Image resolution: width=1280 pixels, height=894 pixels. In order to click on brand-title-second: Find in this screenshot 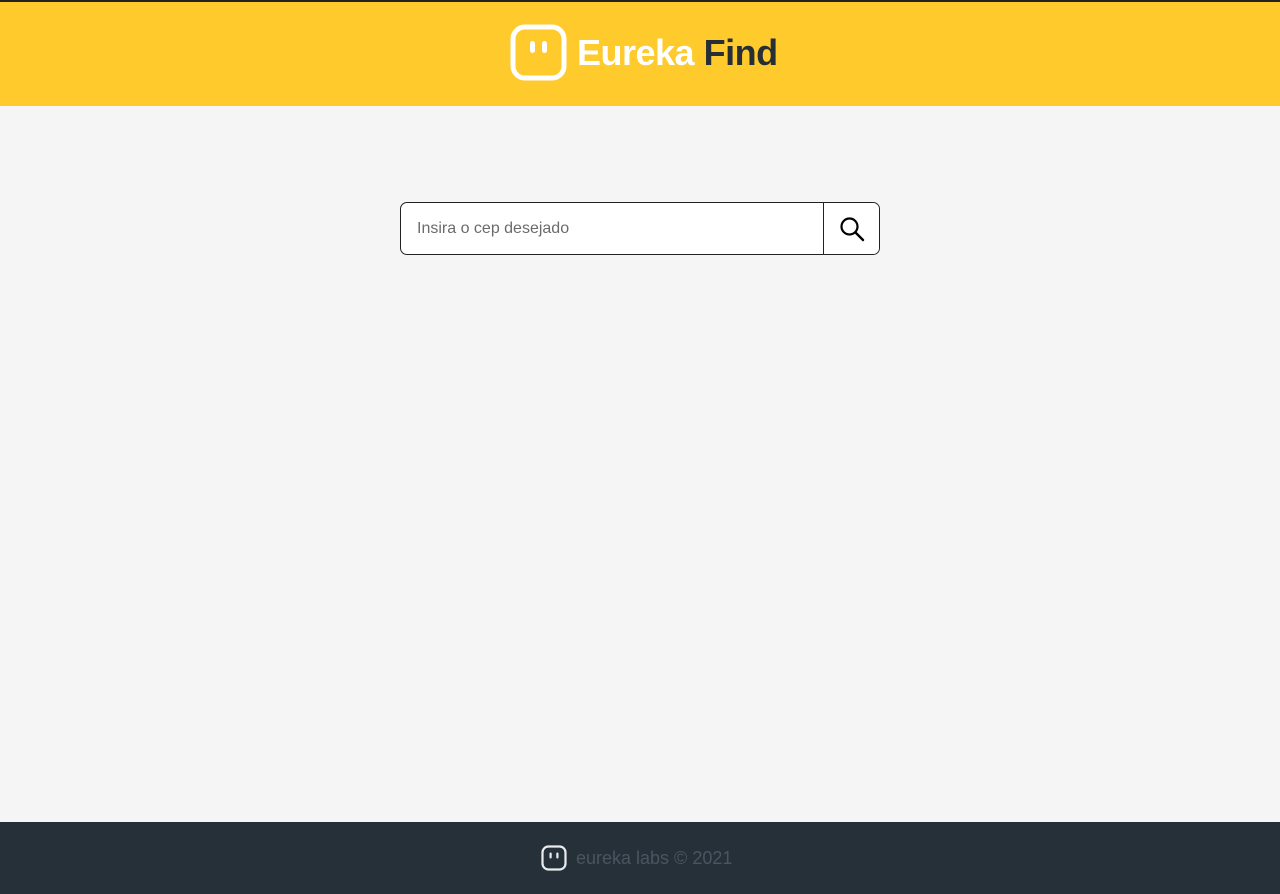, I will do `click(740, 52)`.